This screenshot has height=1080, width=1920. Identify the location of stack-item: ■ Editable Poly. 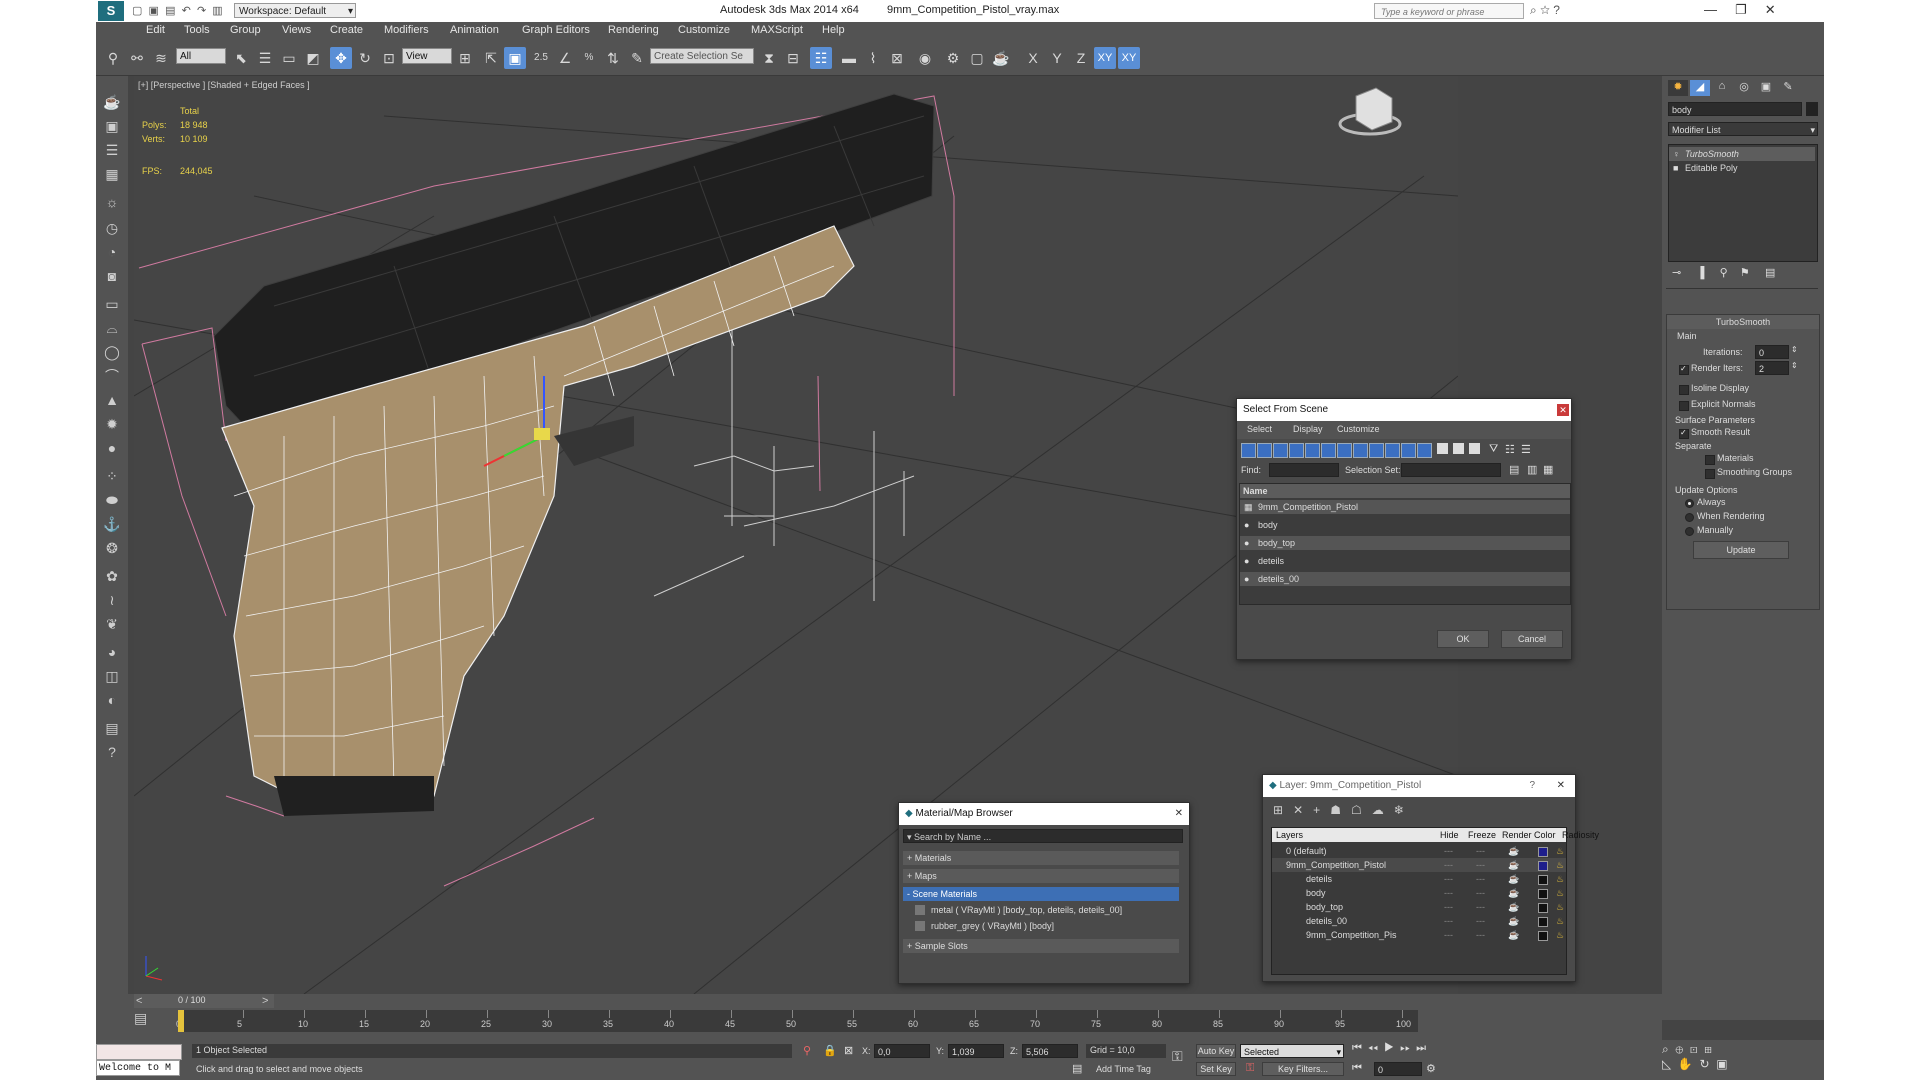
(1742, 168).